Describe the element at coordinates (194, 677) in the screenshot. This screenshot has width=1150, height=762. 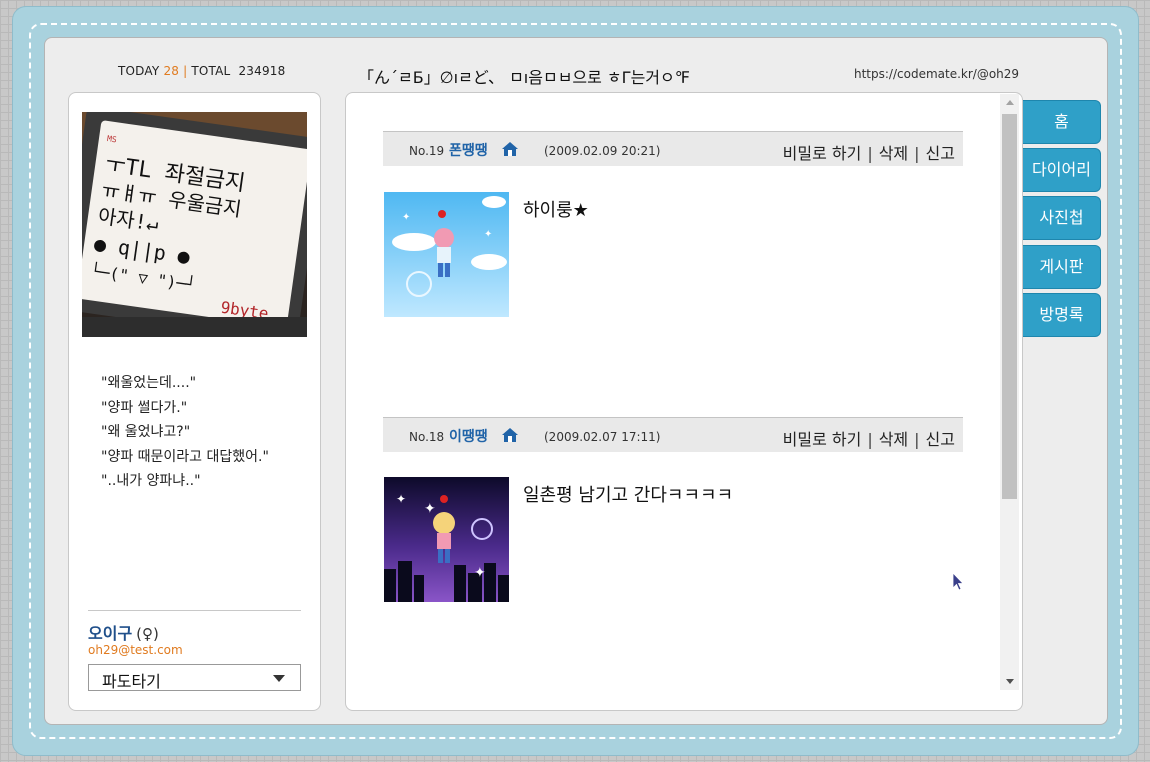
I see `wave-select: 파도타기` at that location.